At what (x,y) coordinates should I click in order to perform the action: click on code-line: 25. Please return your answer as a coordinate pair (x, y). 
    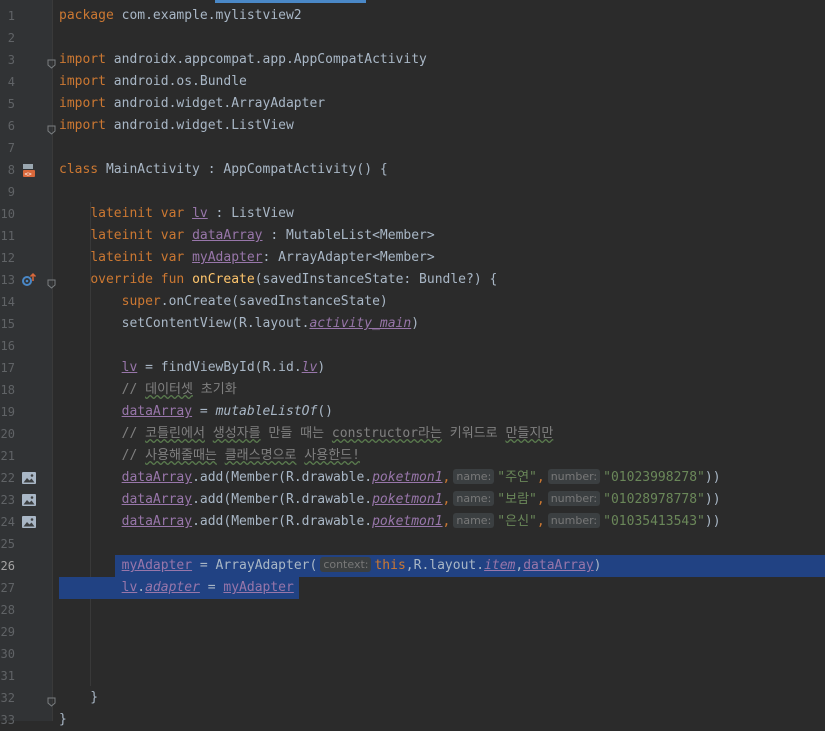
    Looking at the image, I should click on (412, 544).